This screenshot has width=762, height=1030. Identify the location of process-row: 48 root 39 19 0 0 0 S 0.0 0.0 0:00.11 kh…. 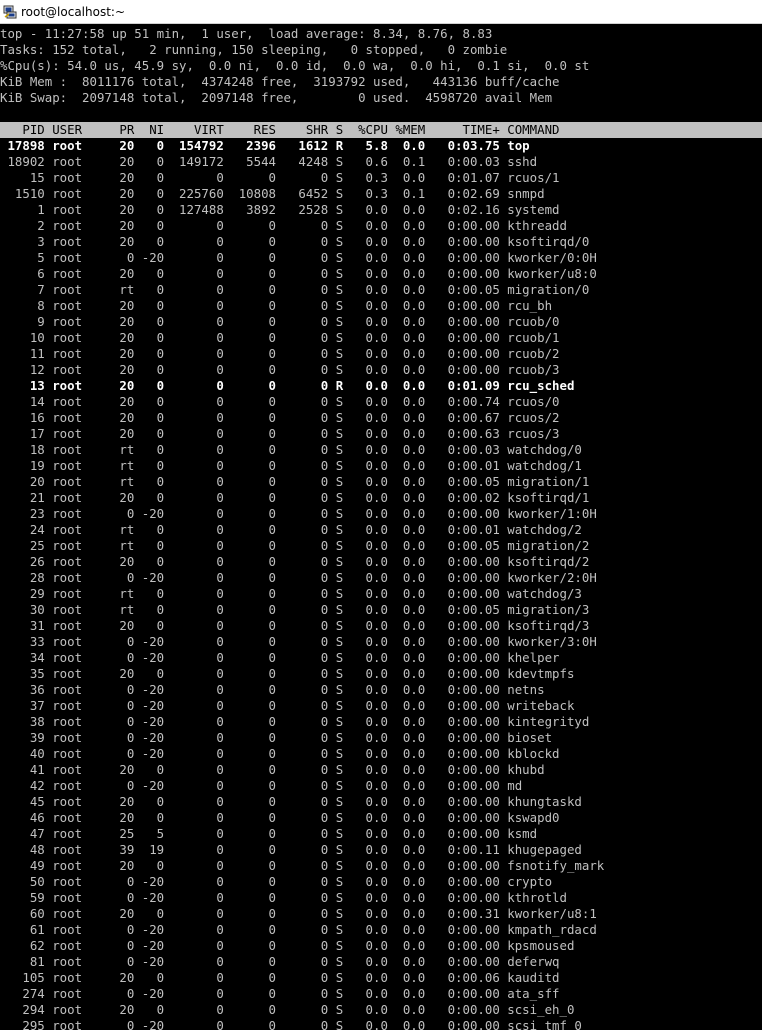
(291, 849).